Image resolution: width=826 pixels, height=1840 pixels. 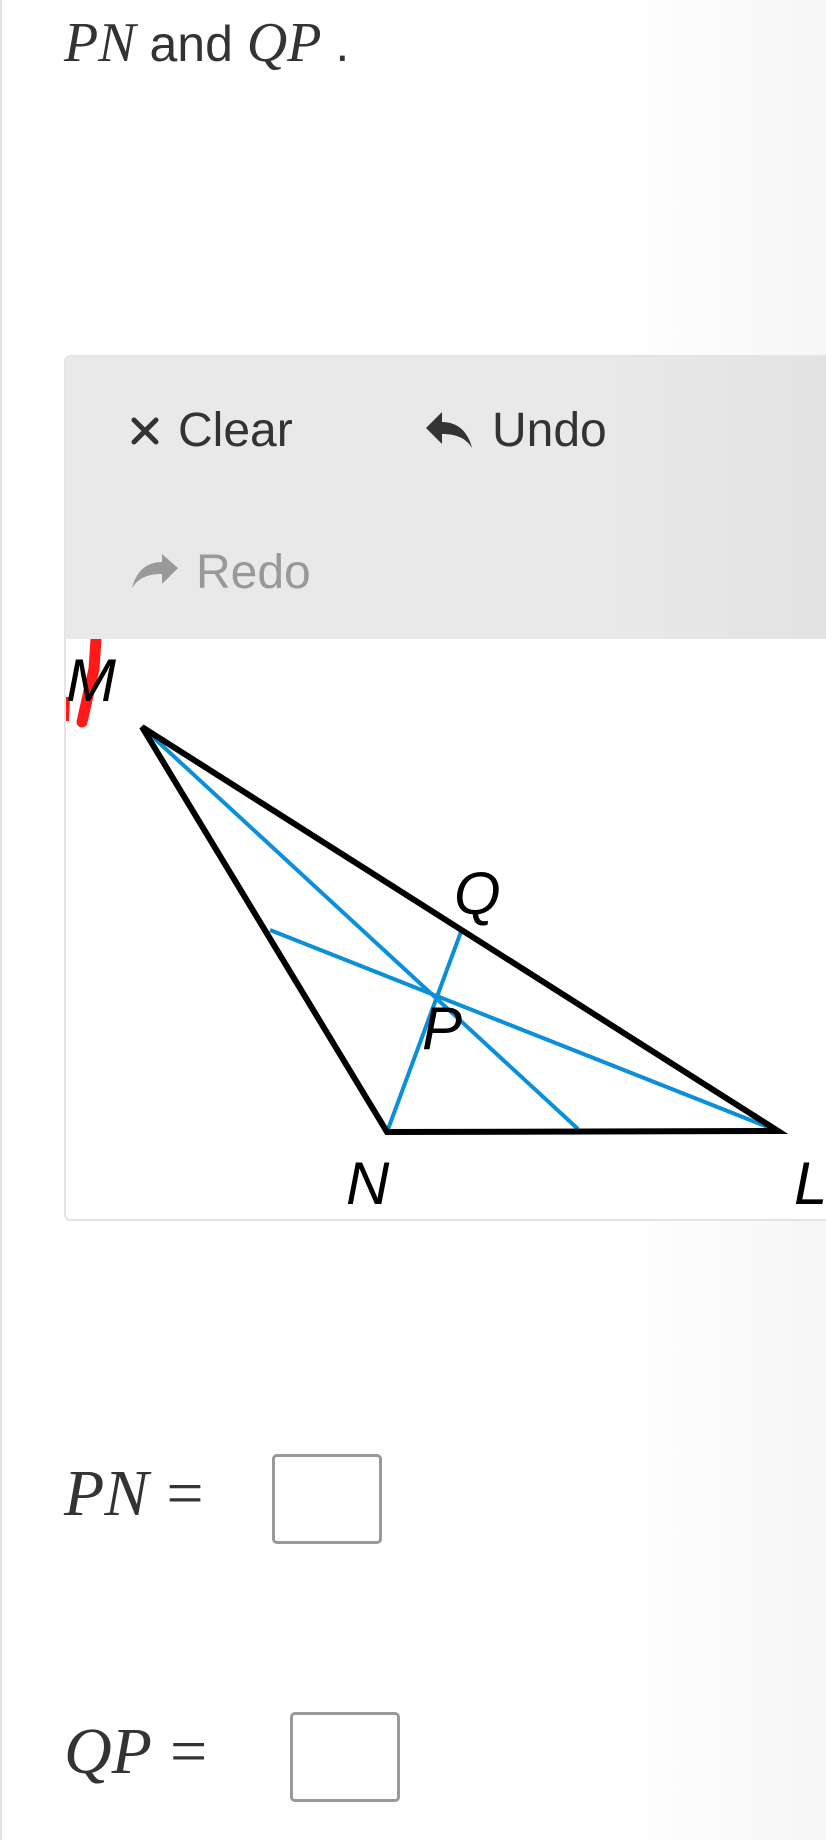 What do you see at coordinates (91, 680) in the screenshot?
I see `vertex-label-m: M` at bounding box center [91, 680].